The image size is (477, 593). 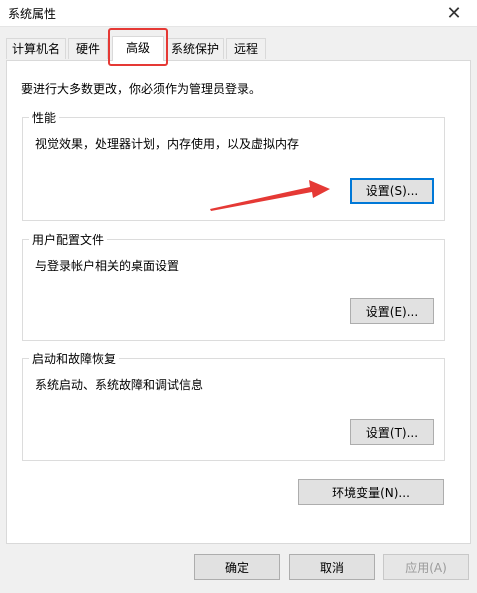 I want to click on tab-remote: 远程, so click(x=246, y=48).